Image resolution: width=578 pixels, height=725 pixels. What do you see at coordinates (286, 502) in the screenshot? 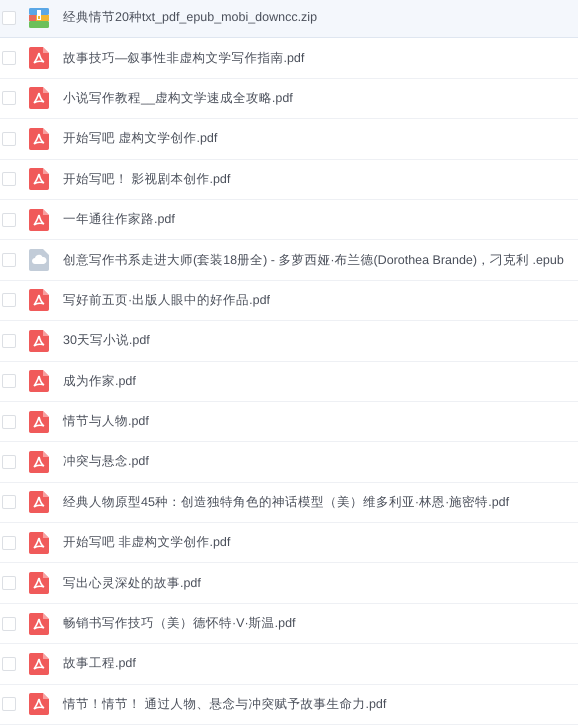
I see `file-name: 经典人物原型45种：创造独特角色的神话模型（美）维多利亚·林恩·施密特.pdf` at bounding box center [286, 502].